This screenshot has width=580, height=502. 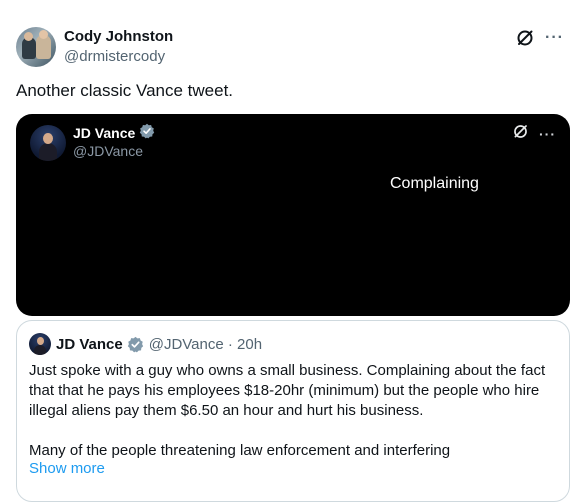 What do you see at coordinates (67, 469) in the screenshot?
I see `show-more-link: Show more` at bounding box center [67, 469].